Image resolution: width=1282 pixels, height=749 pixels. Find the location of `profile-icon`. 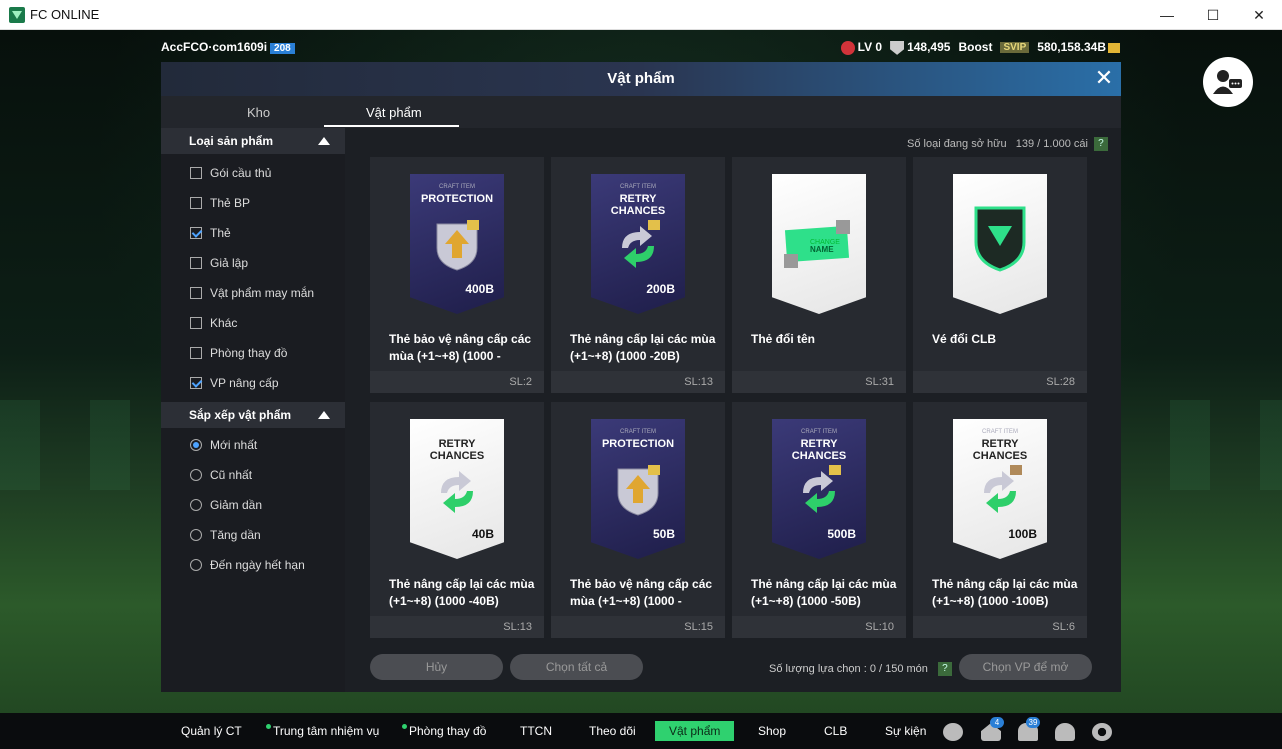

profile-icon is located at coordinates (1065, 732).